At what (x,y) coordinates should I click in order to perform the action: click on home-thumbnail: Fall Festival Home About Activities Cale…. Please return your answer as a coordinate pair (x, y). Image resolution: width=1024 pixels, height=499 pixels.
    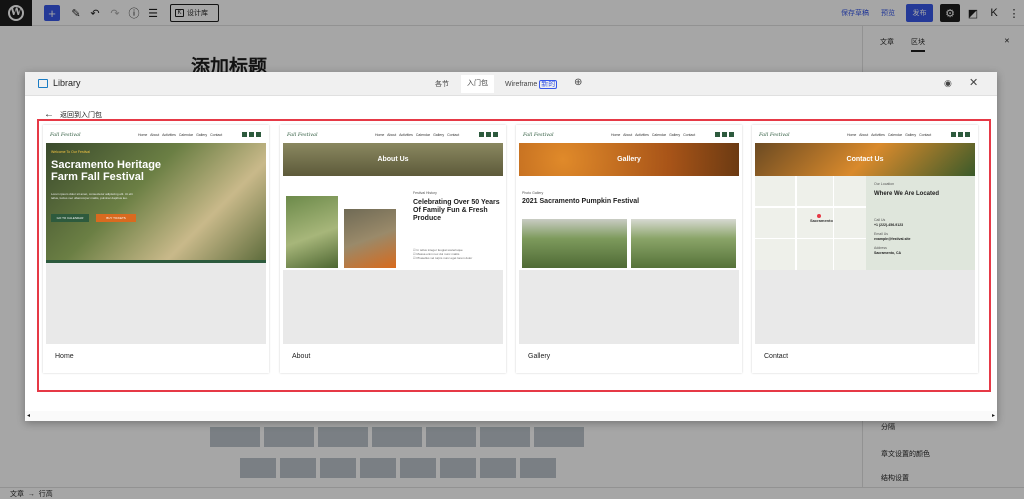
    Looking at the image, I should click on (156, 236).